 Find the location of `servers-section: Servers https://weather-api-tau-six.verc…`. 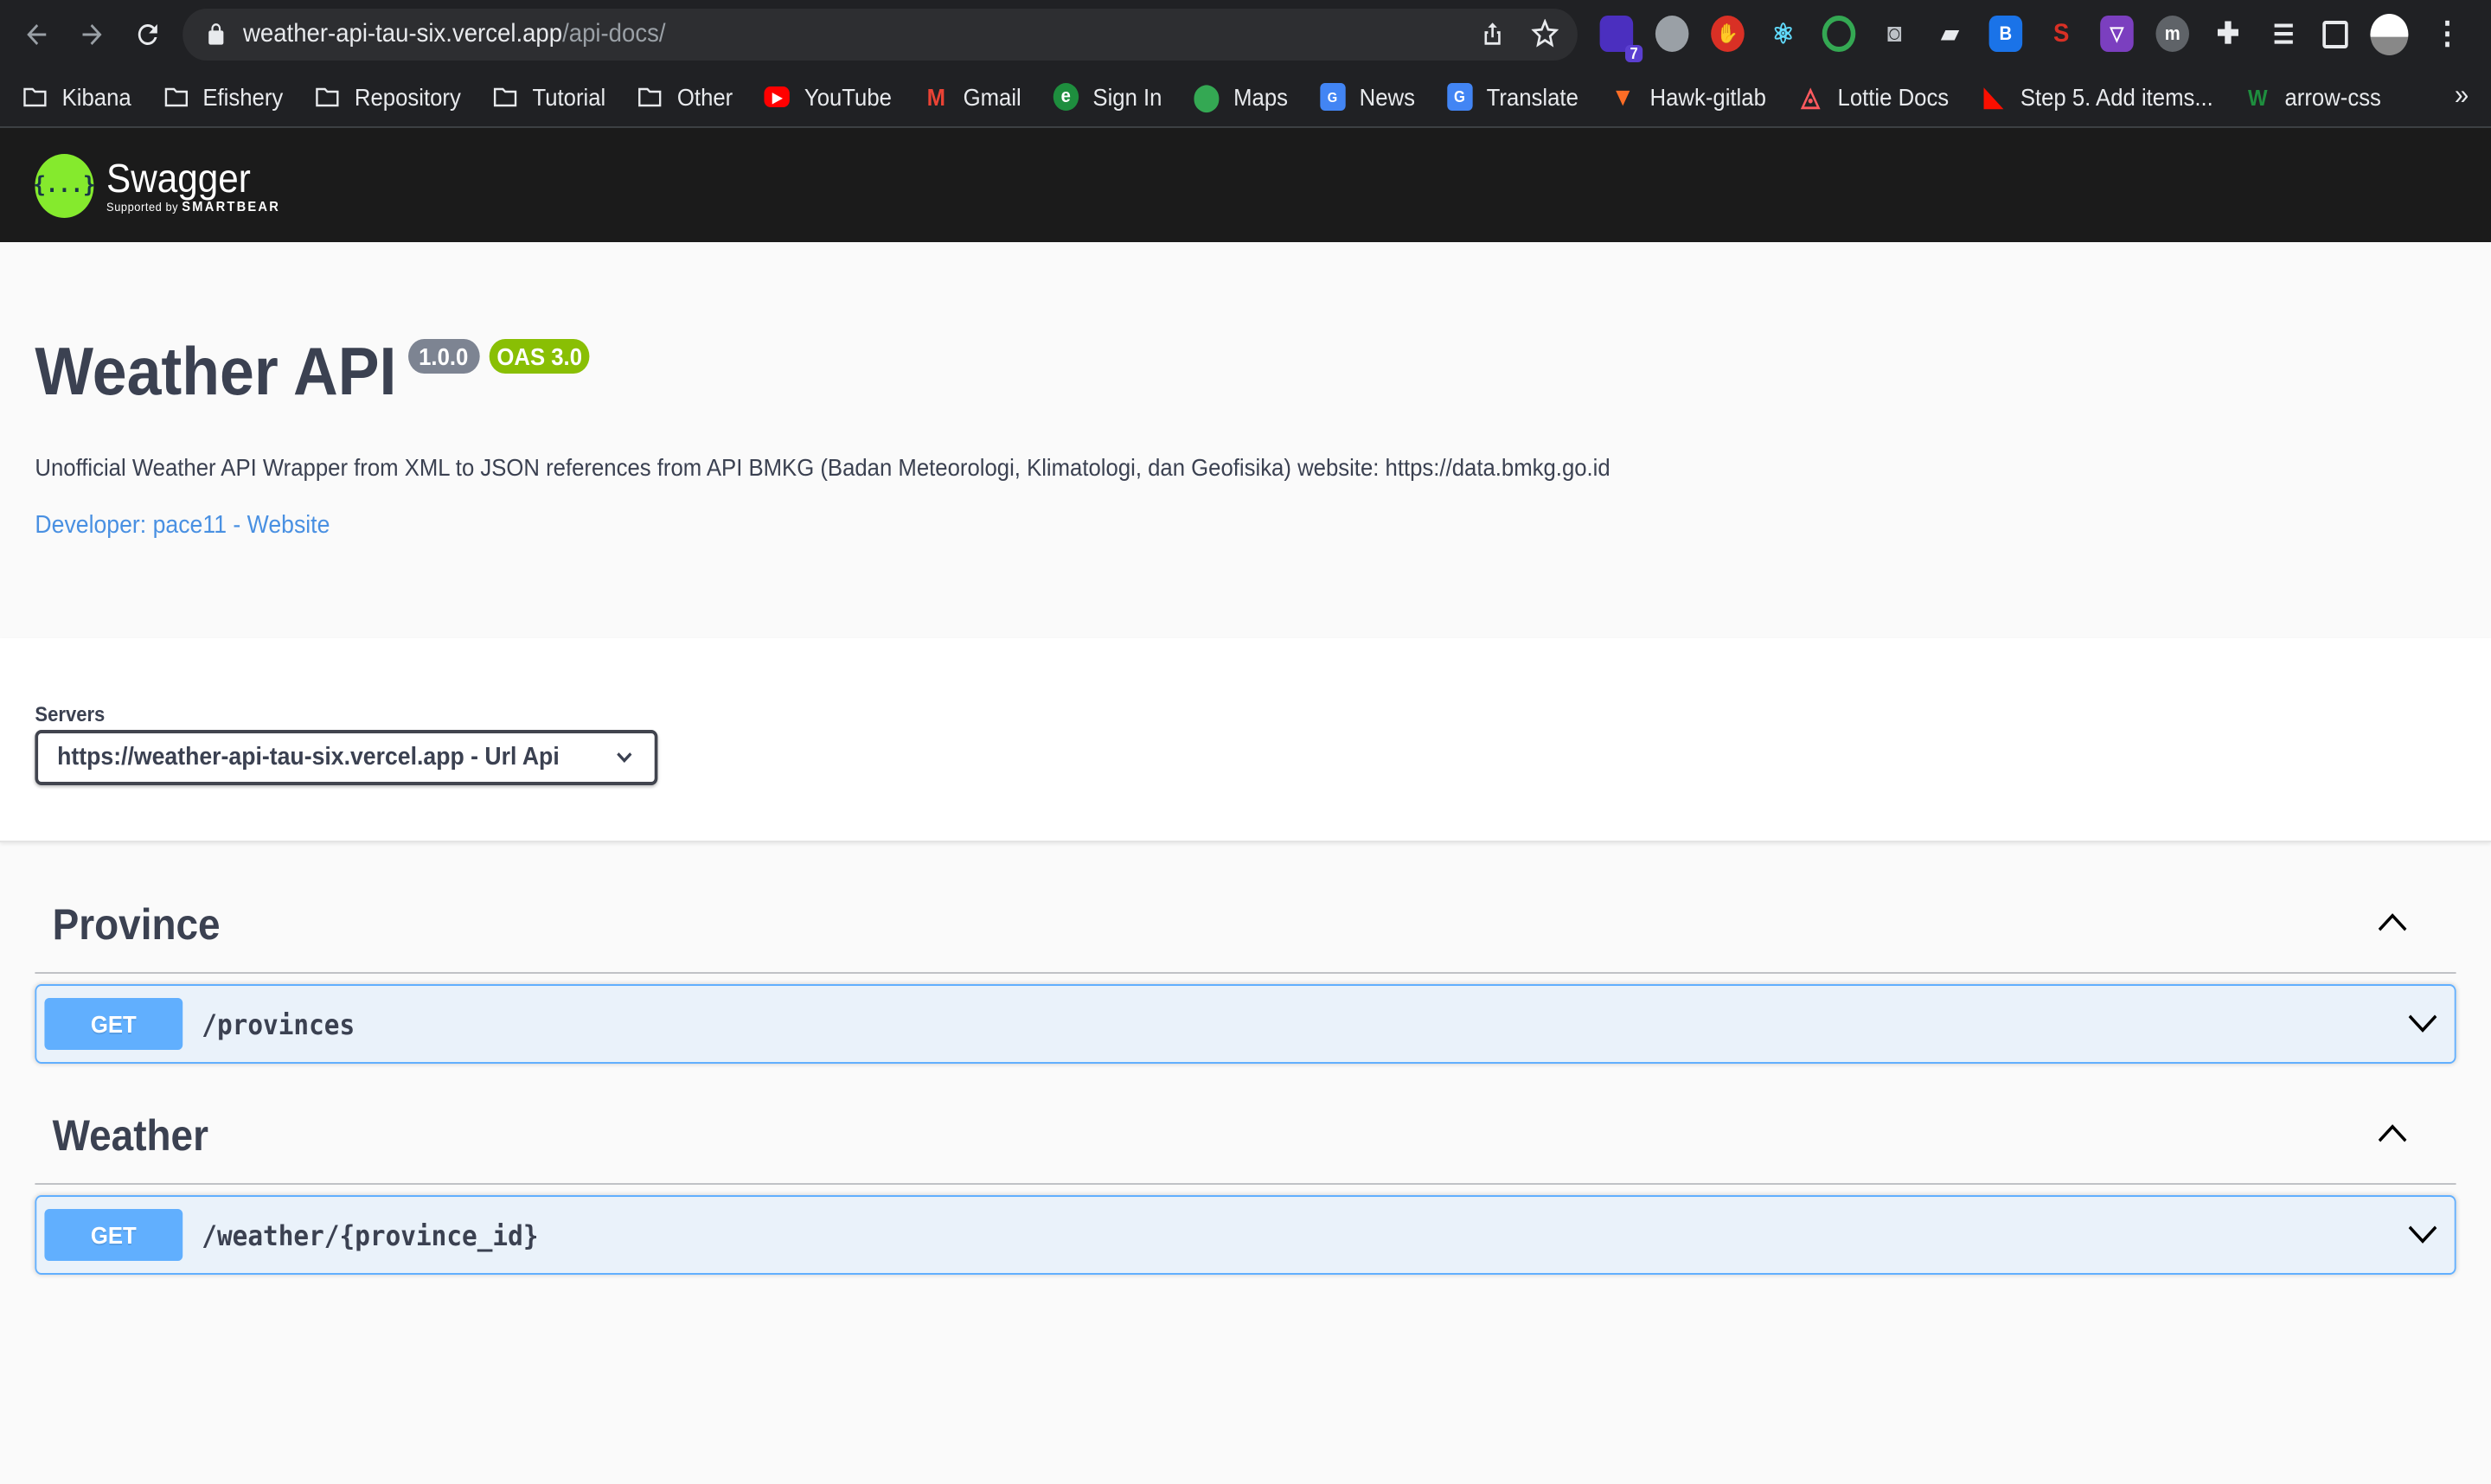

servers-section: Servers https://weather-api-tau-six.verc… is located at coordinates (1246, 740).